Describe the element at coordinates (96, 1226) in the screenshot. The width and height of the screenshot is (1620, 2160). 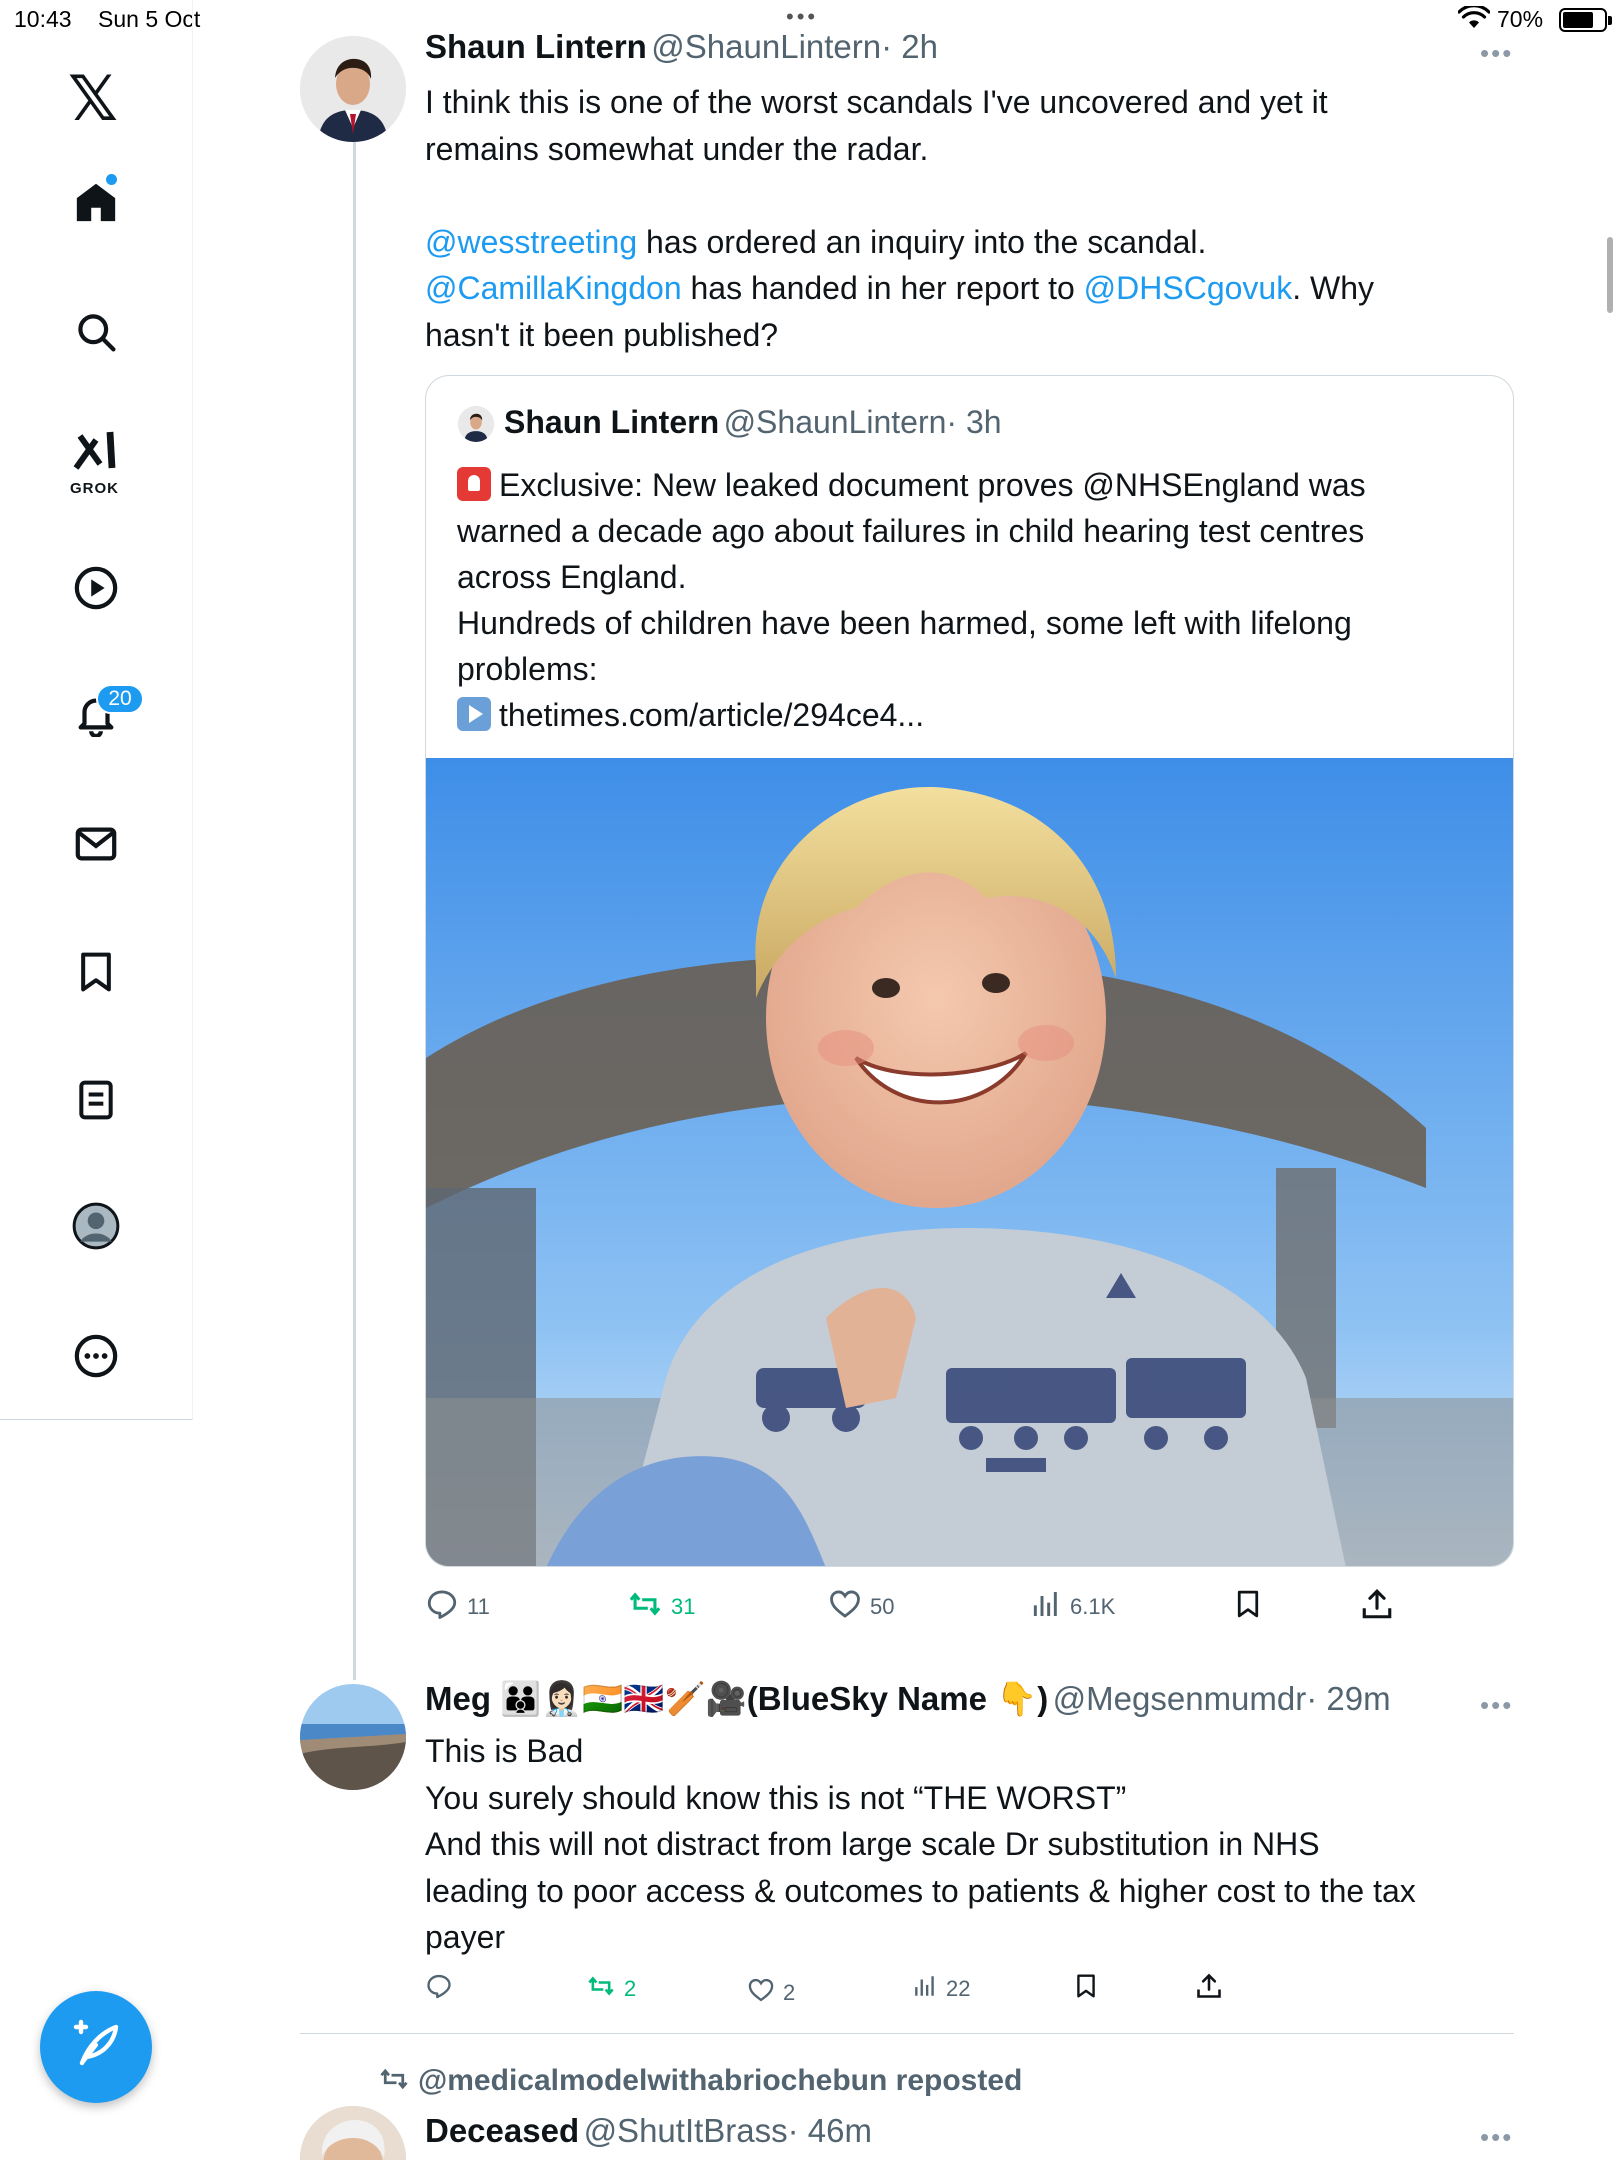
I see `profile-icon` at that location.